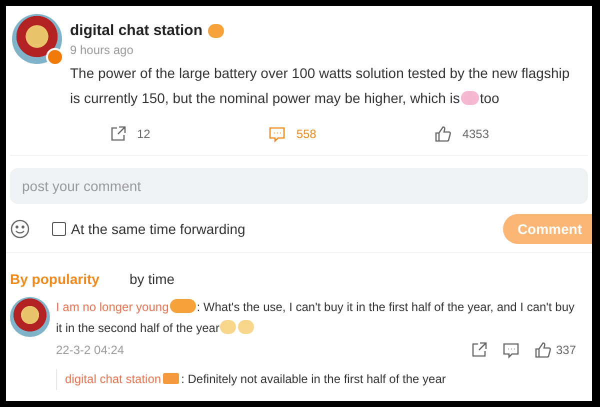 Image resolution: width=600 pixels, height=407 pixels. What do you see at coordinates (316, 317) in the screenshot?
I see `comment-text: I am no longer young : What's the use, I can't buy it in the first half of the year, and I can't buy it in the second half of the year` at bounding box center [316, 317].